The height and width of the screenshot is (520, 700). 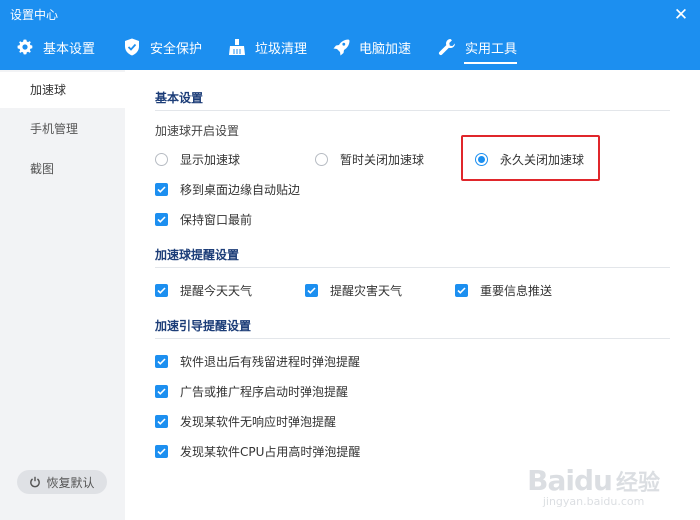 I want to click on check-residual-process: 软件退出后有残留进程时弹泡提醒, so click(x=257, y=361).